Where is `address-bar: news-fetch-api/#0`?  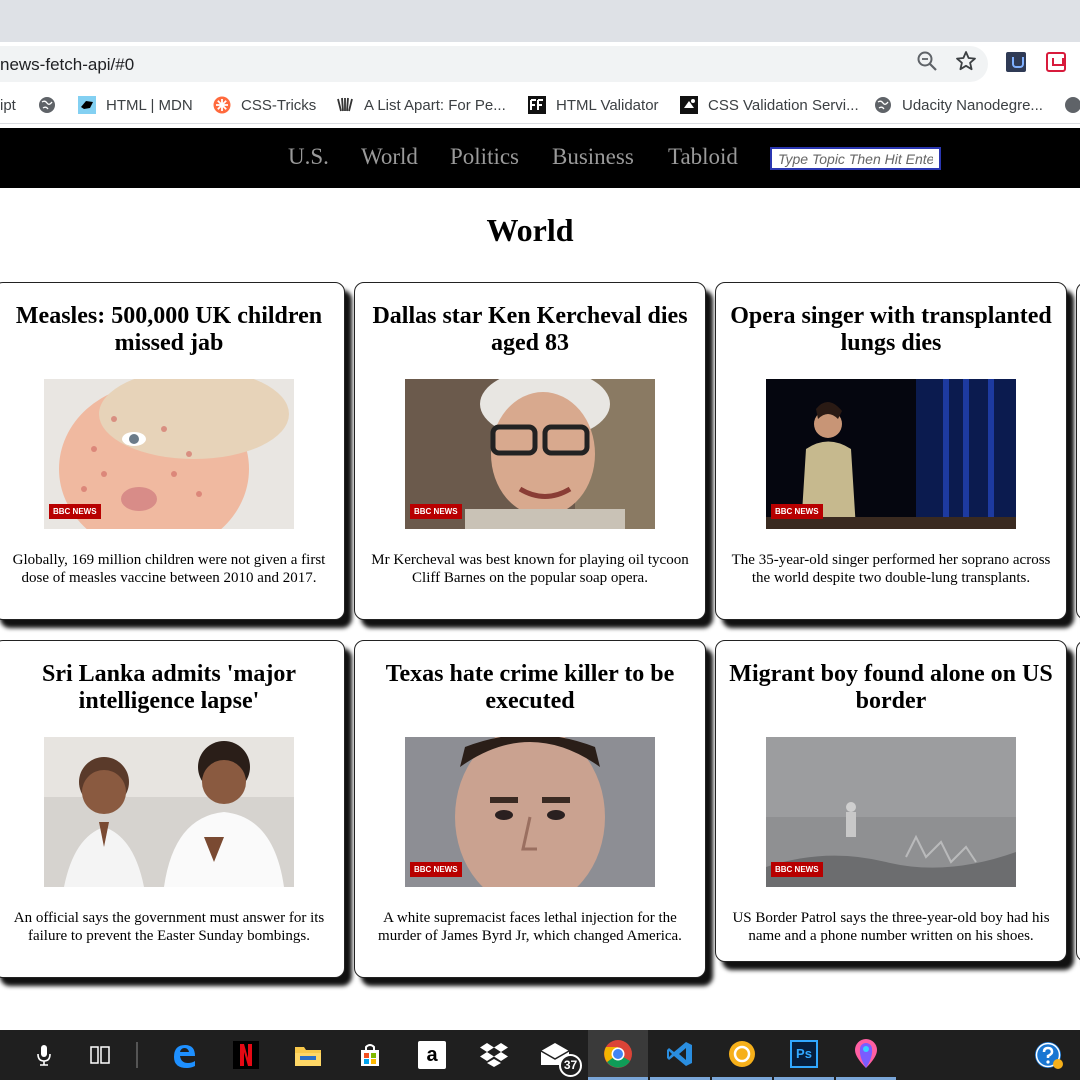
address-bar: news-fetch-api/#0 is located at coordinates (494, 64).